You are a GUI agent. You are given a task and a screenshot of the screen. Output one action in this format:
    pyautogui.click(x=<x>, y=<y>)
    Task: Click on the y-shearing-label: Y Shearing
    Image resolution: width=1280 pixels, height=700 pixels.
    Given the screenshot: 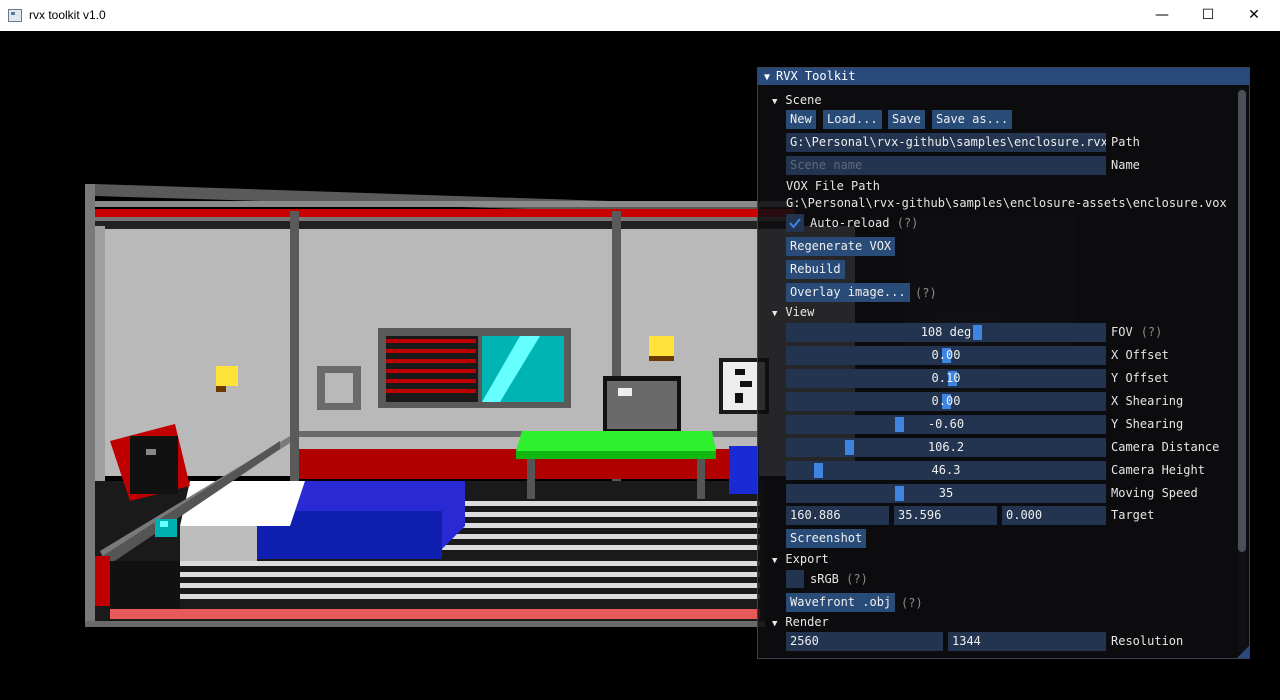 What is the action you would take?
    pyautogui.click(x=1147, y=424)
    